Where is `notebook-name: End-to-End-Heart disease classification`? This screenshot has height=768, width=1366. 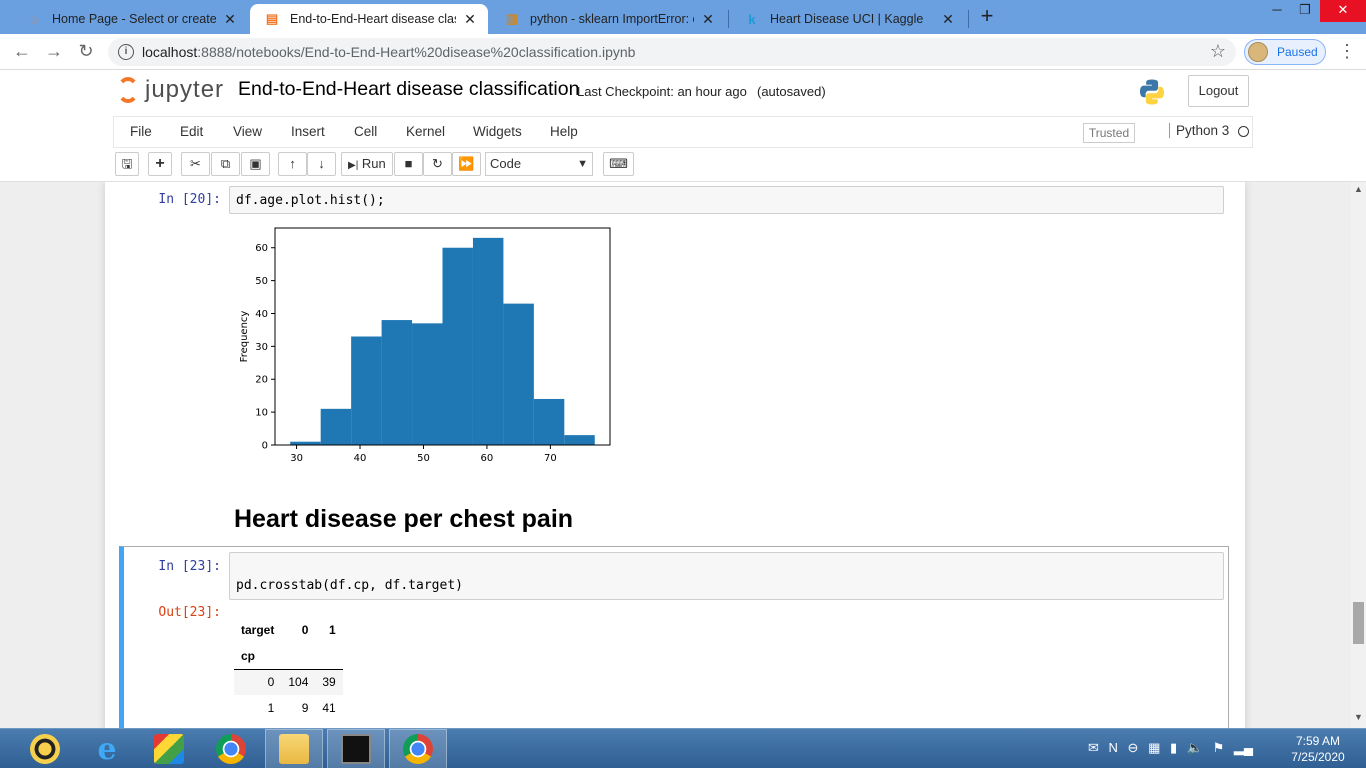 notebook-name: End-to-End-Heart disease classification is located at coordinates (408, 89).